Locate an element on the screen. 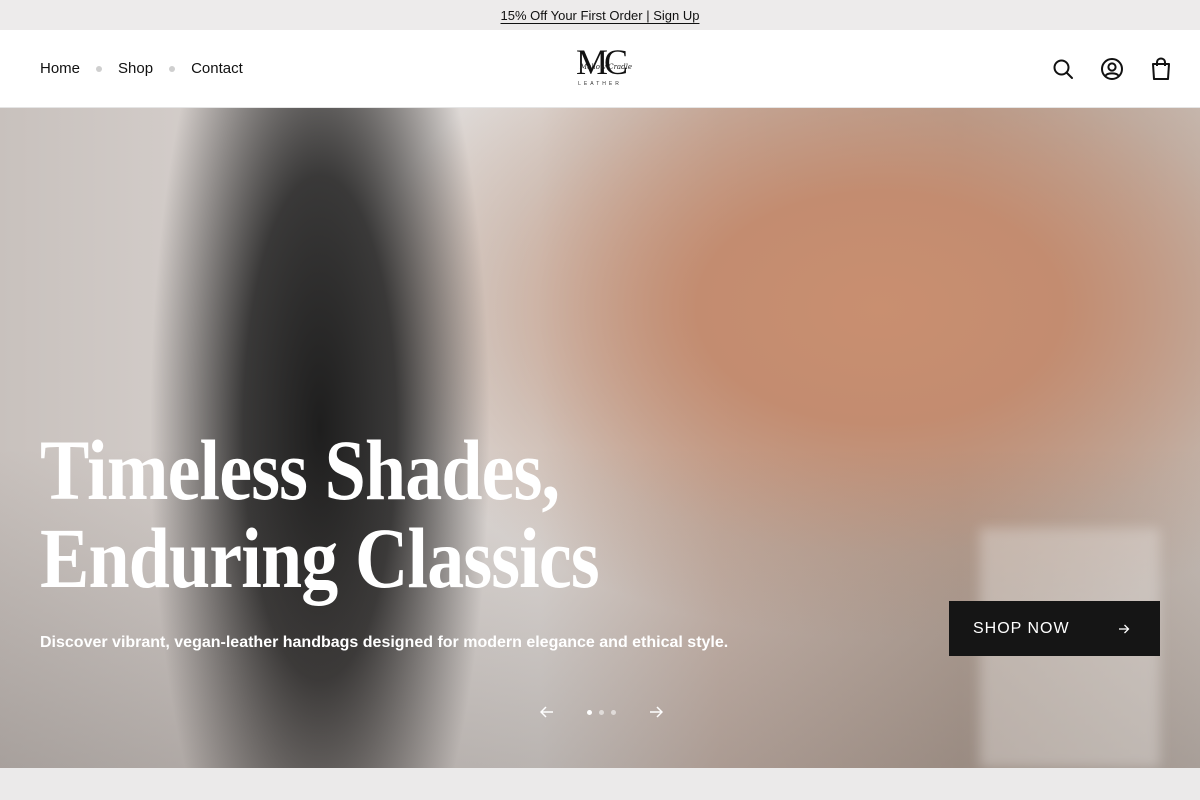 Image resolution: width=1200 pixels, height=800 pixels. announcement-link: 15% Off Your First Order | Sign Up is located at coordinates (600, 15).